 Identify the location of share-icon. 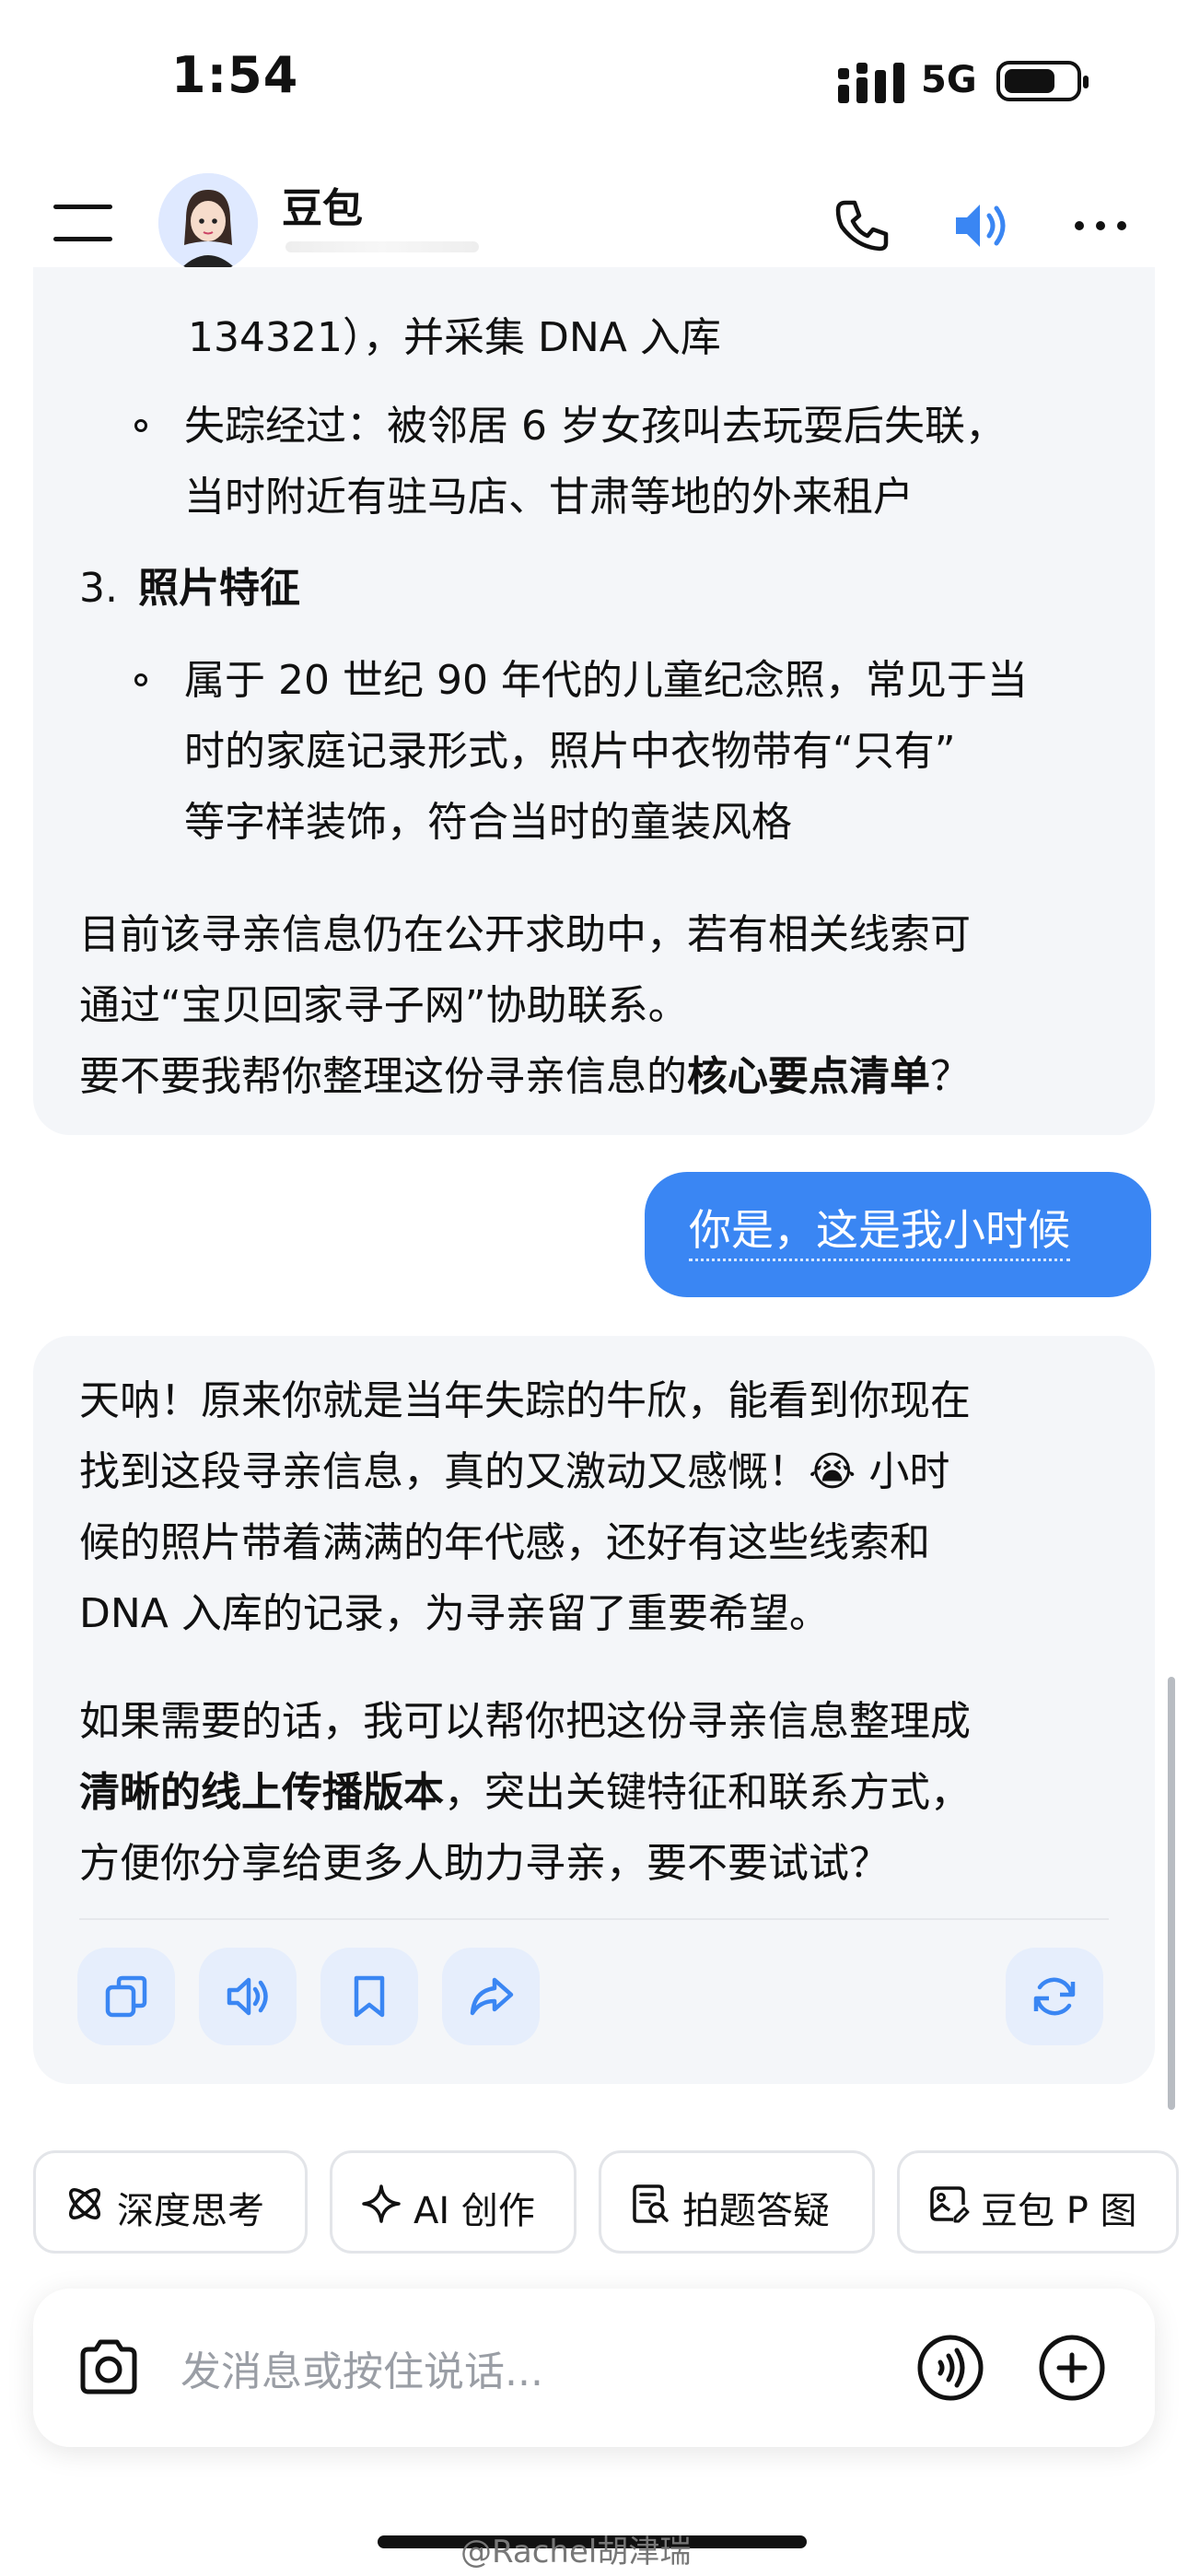
(492, 1996).